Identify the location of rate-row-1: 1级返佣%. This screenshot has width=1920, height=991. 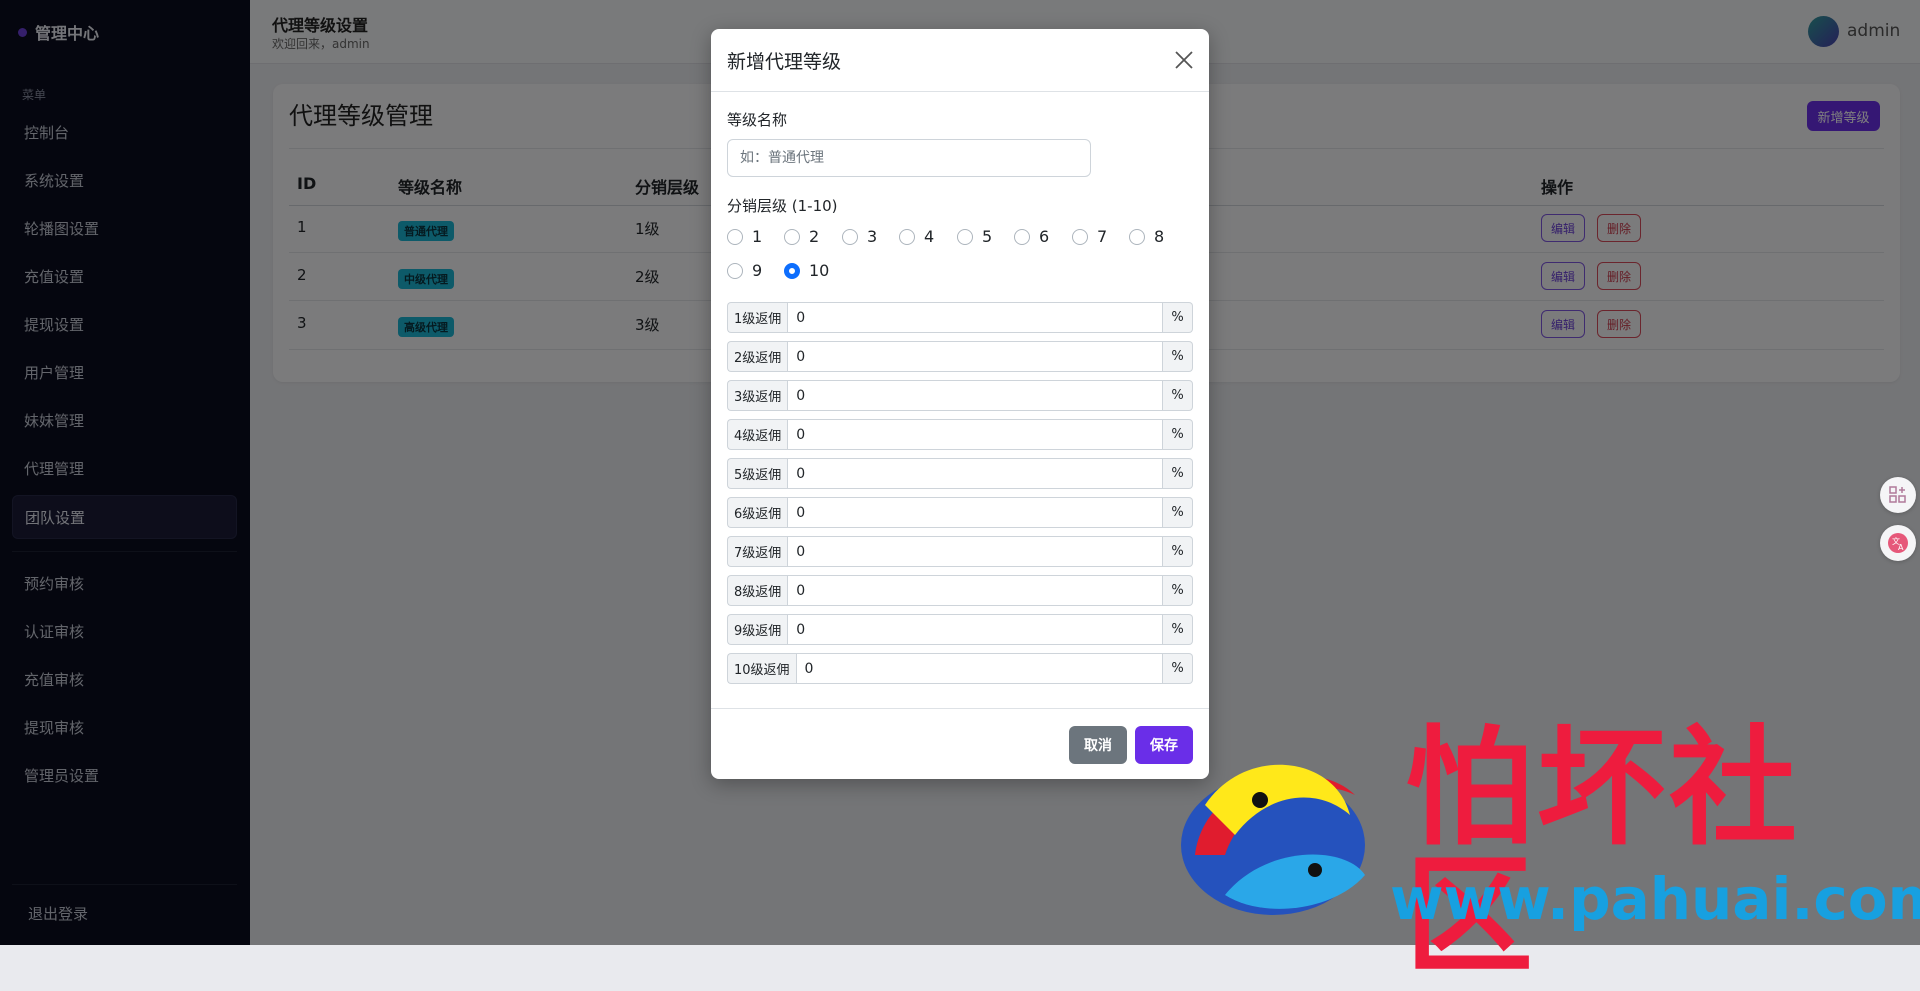
(960, 317).